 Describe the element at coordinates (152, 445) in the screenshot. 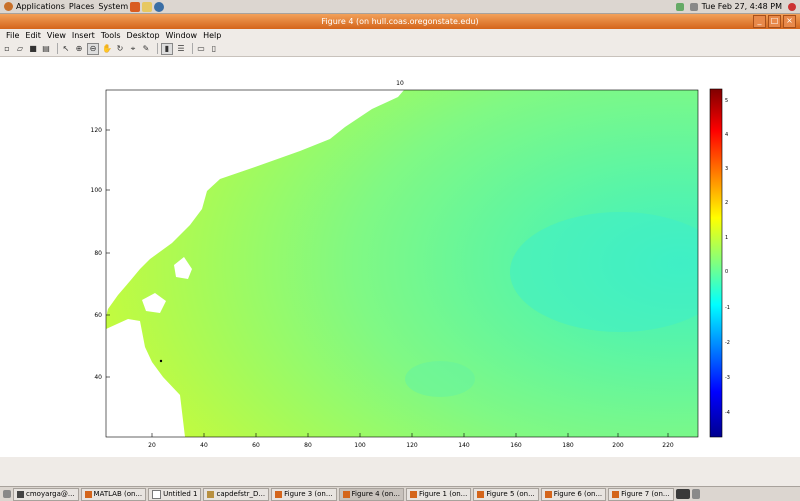

I see `x-tick-label: 20` at that location.